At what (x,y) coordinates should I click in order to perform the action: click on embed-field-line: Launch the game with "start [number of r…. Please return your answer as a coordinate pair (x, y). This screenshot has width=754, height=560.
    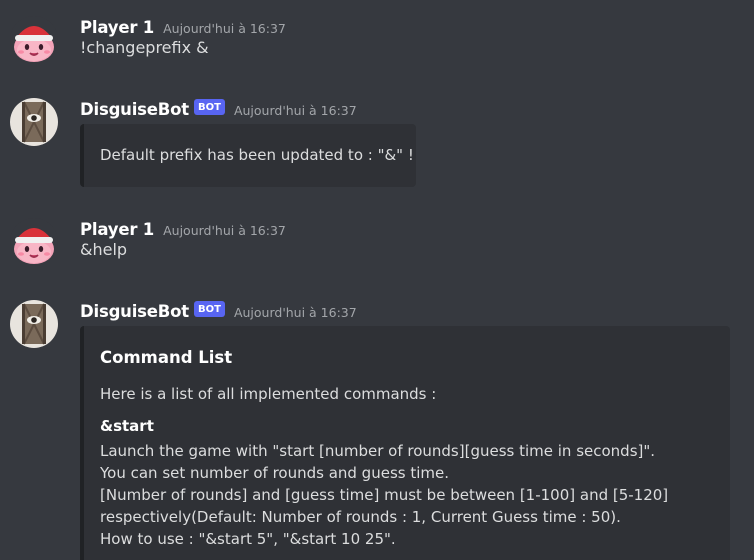
    Looking at the image, I should click on (378, 451).